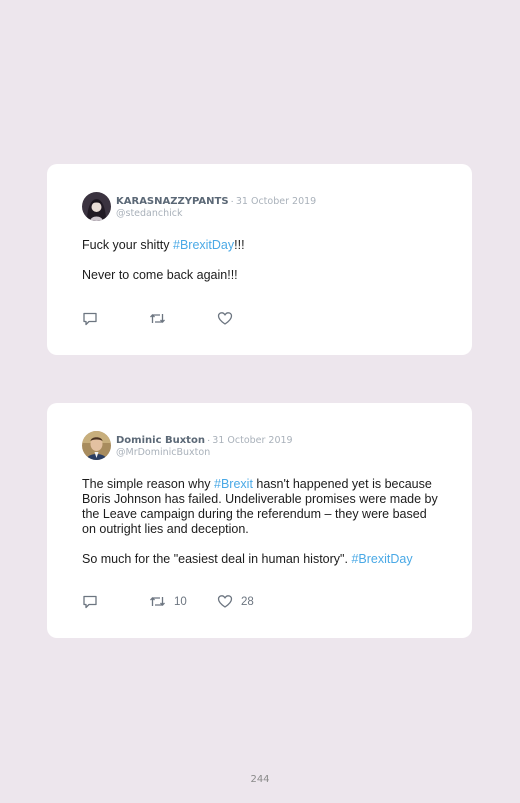 Image resolution: width=520 pixels, height=803 pixels. What do you see at coordinates (235, 601) in the screenshot?
I see `like-button: 28` at bounding box center [235, 601].